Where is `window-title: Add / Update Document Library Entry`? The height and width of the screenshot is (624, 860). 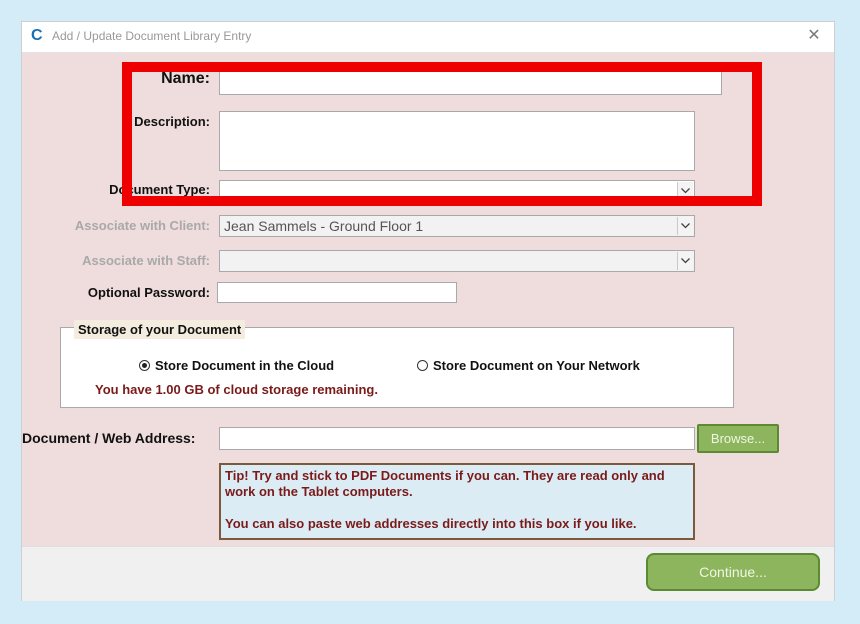 window-title: Add / Update Document Library Entry is located at coordinates (152, 36).